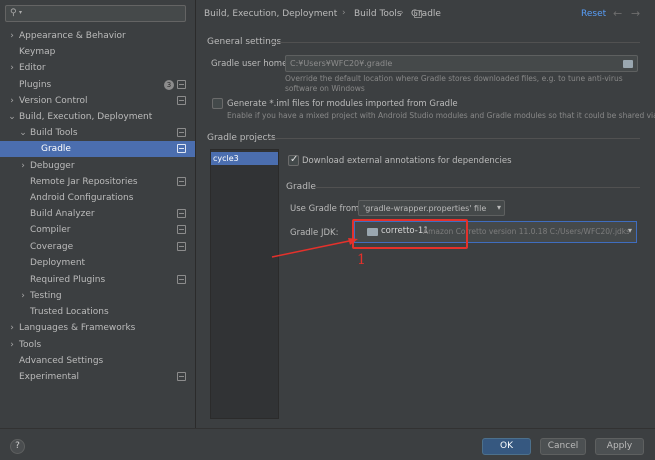  Describe the element at coordinates (97, 166) in the screenshot. I see `sidebar-item-debugger: › Debugger` at that location.